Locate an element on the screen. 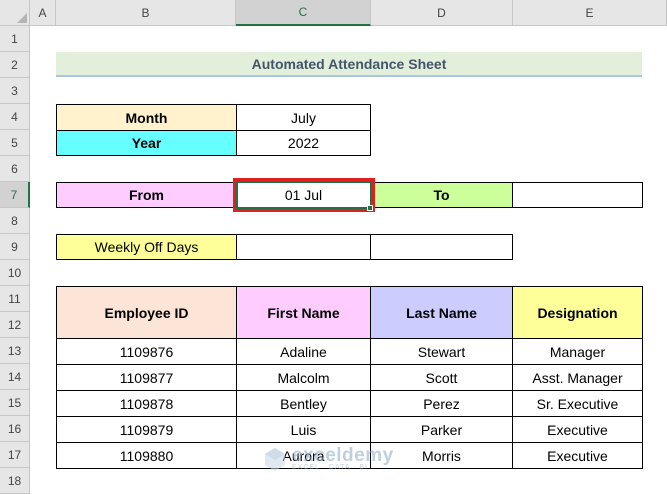 This screenshot has width=667, height=494. row-label: 7 is located at coordinates (14, 194).